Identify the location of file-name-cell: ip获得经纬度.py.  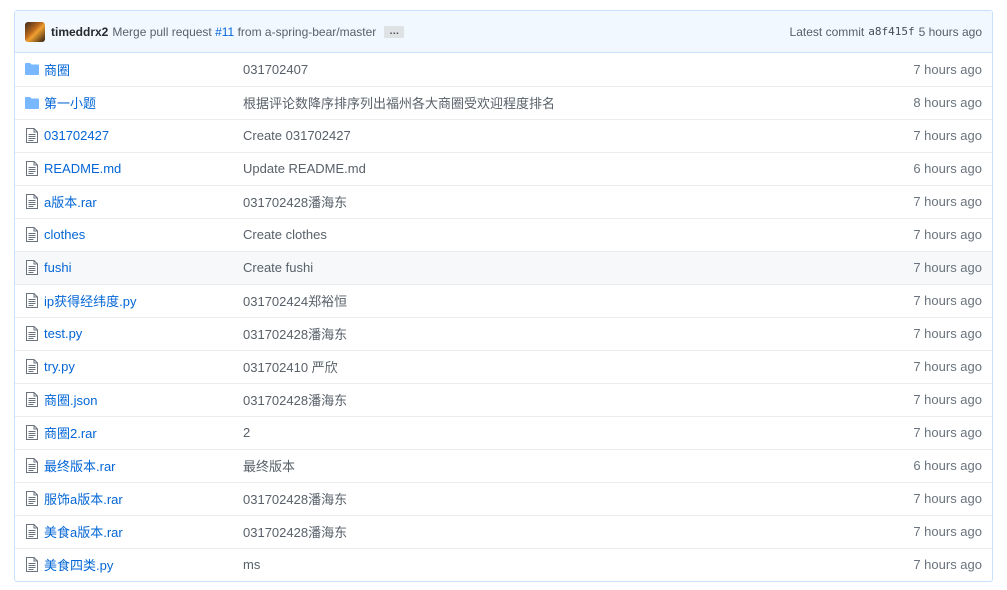
(143, 300).